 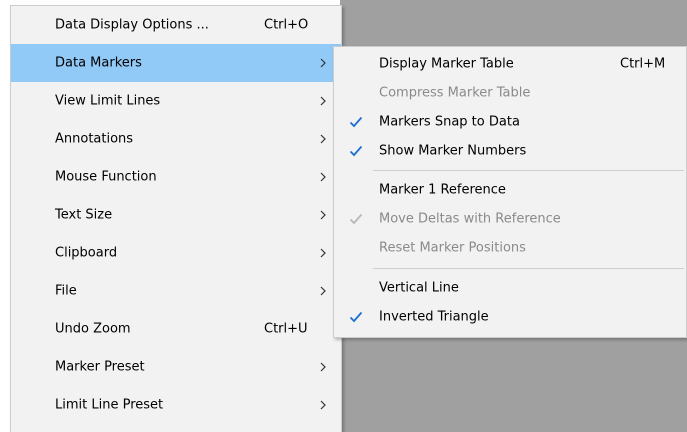 I want to click on menu-item-label: Inverted Triangle, so click(x=434, y=316).